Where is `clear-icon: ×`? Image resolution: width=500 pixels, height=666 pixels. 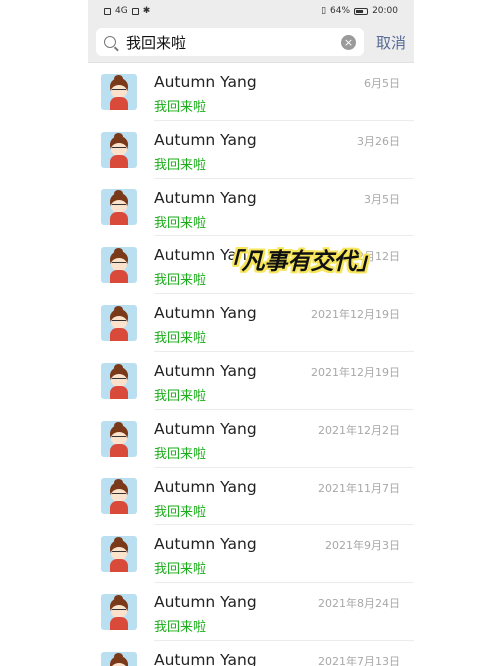 clear-icon: × is located at coordinates (348, 42).